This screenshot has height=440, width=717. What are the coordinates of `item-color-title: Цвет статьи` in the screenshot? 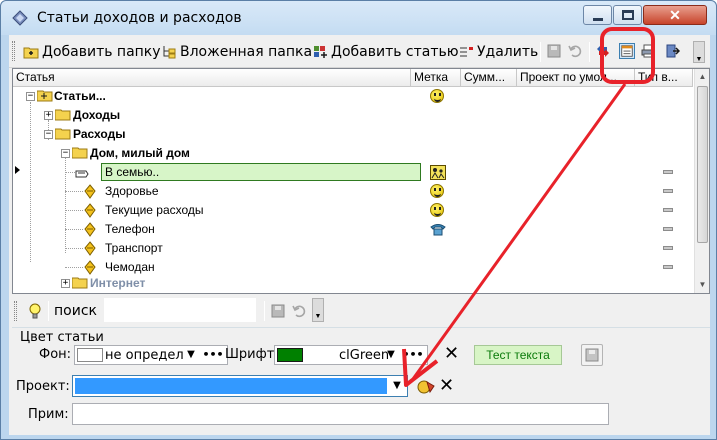 It's located at (62, 337).